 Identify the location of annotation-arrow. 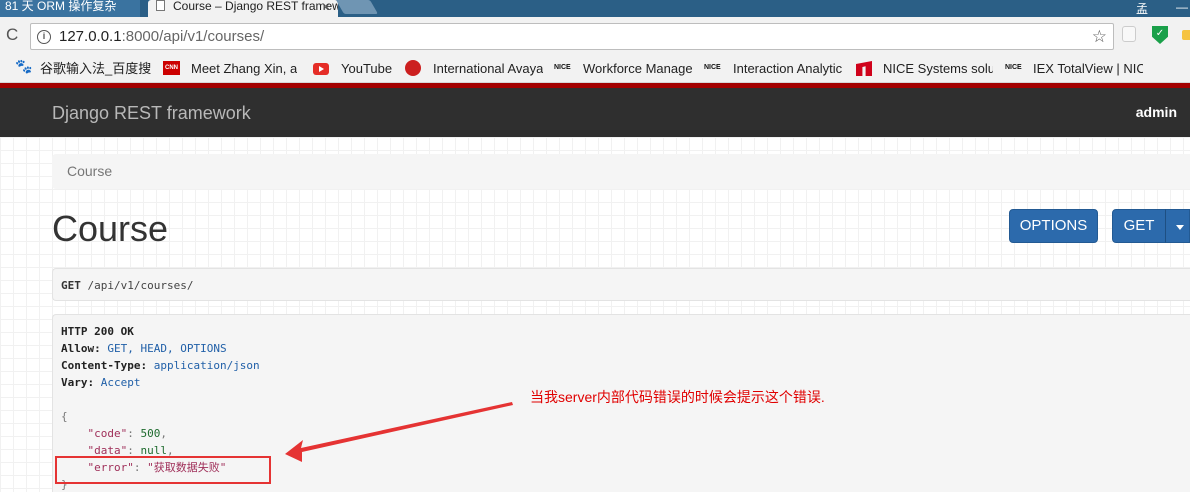
(399, 432).